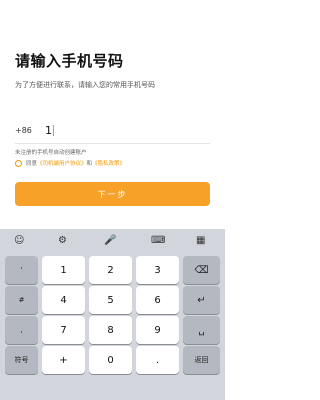  Describe the element at coordinates (63, 300) in the screenshot. I see `key-4: 4` at that location.